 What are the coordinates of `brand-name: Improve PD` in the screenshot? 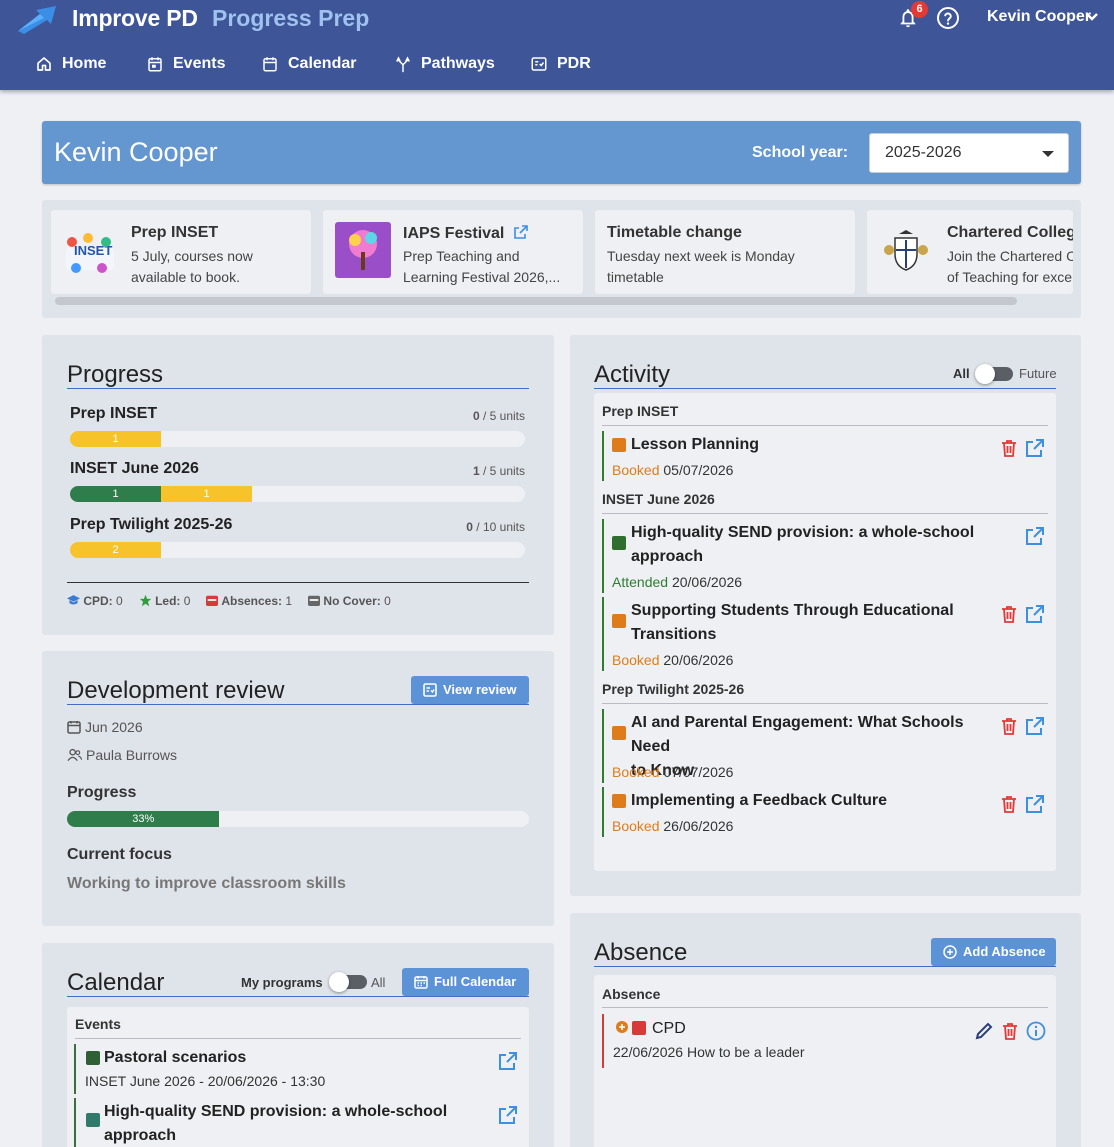 It's located at (135, 18).